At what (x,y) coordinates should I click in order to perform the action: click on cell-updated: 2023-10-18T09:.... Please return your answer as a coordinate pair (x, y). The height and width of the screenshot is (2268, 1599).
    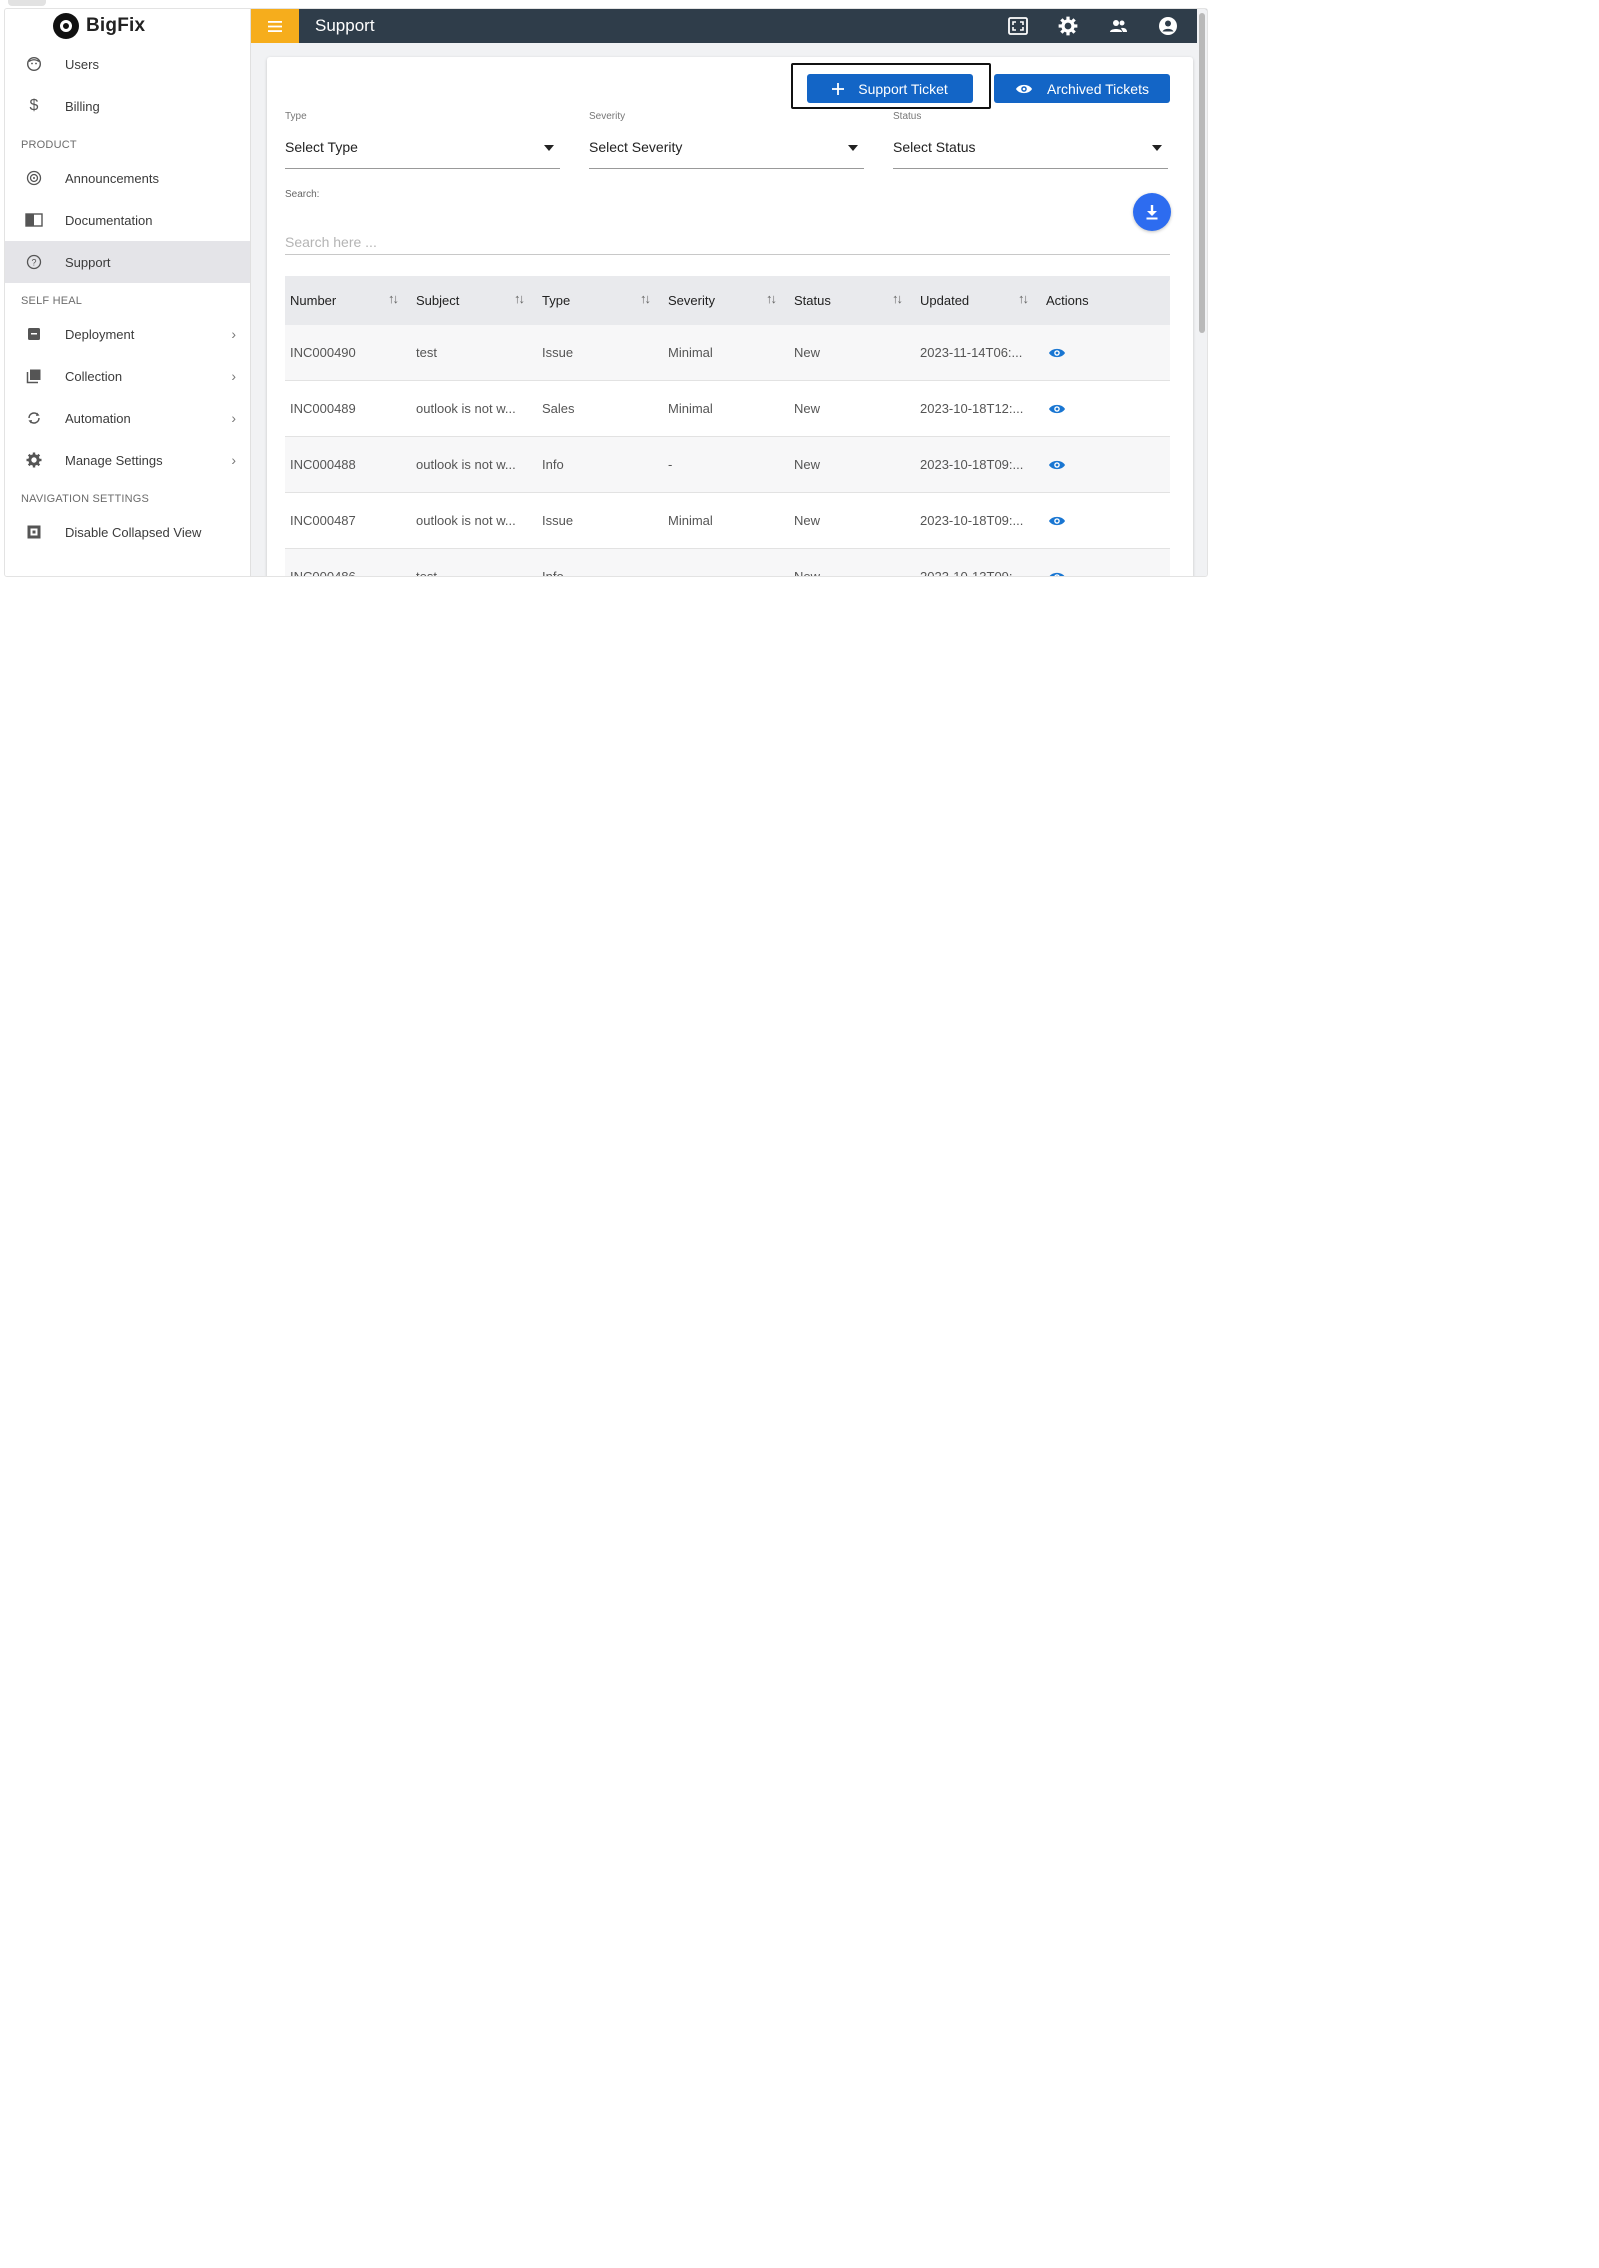
    Looking at the image, I should click on (972, 520).